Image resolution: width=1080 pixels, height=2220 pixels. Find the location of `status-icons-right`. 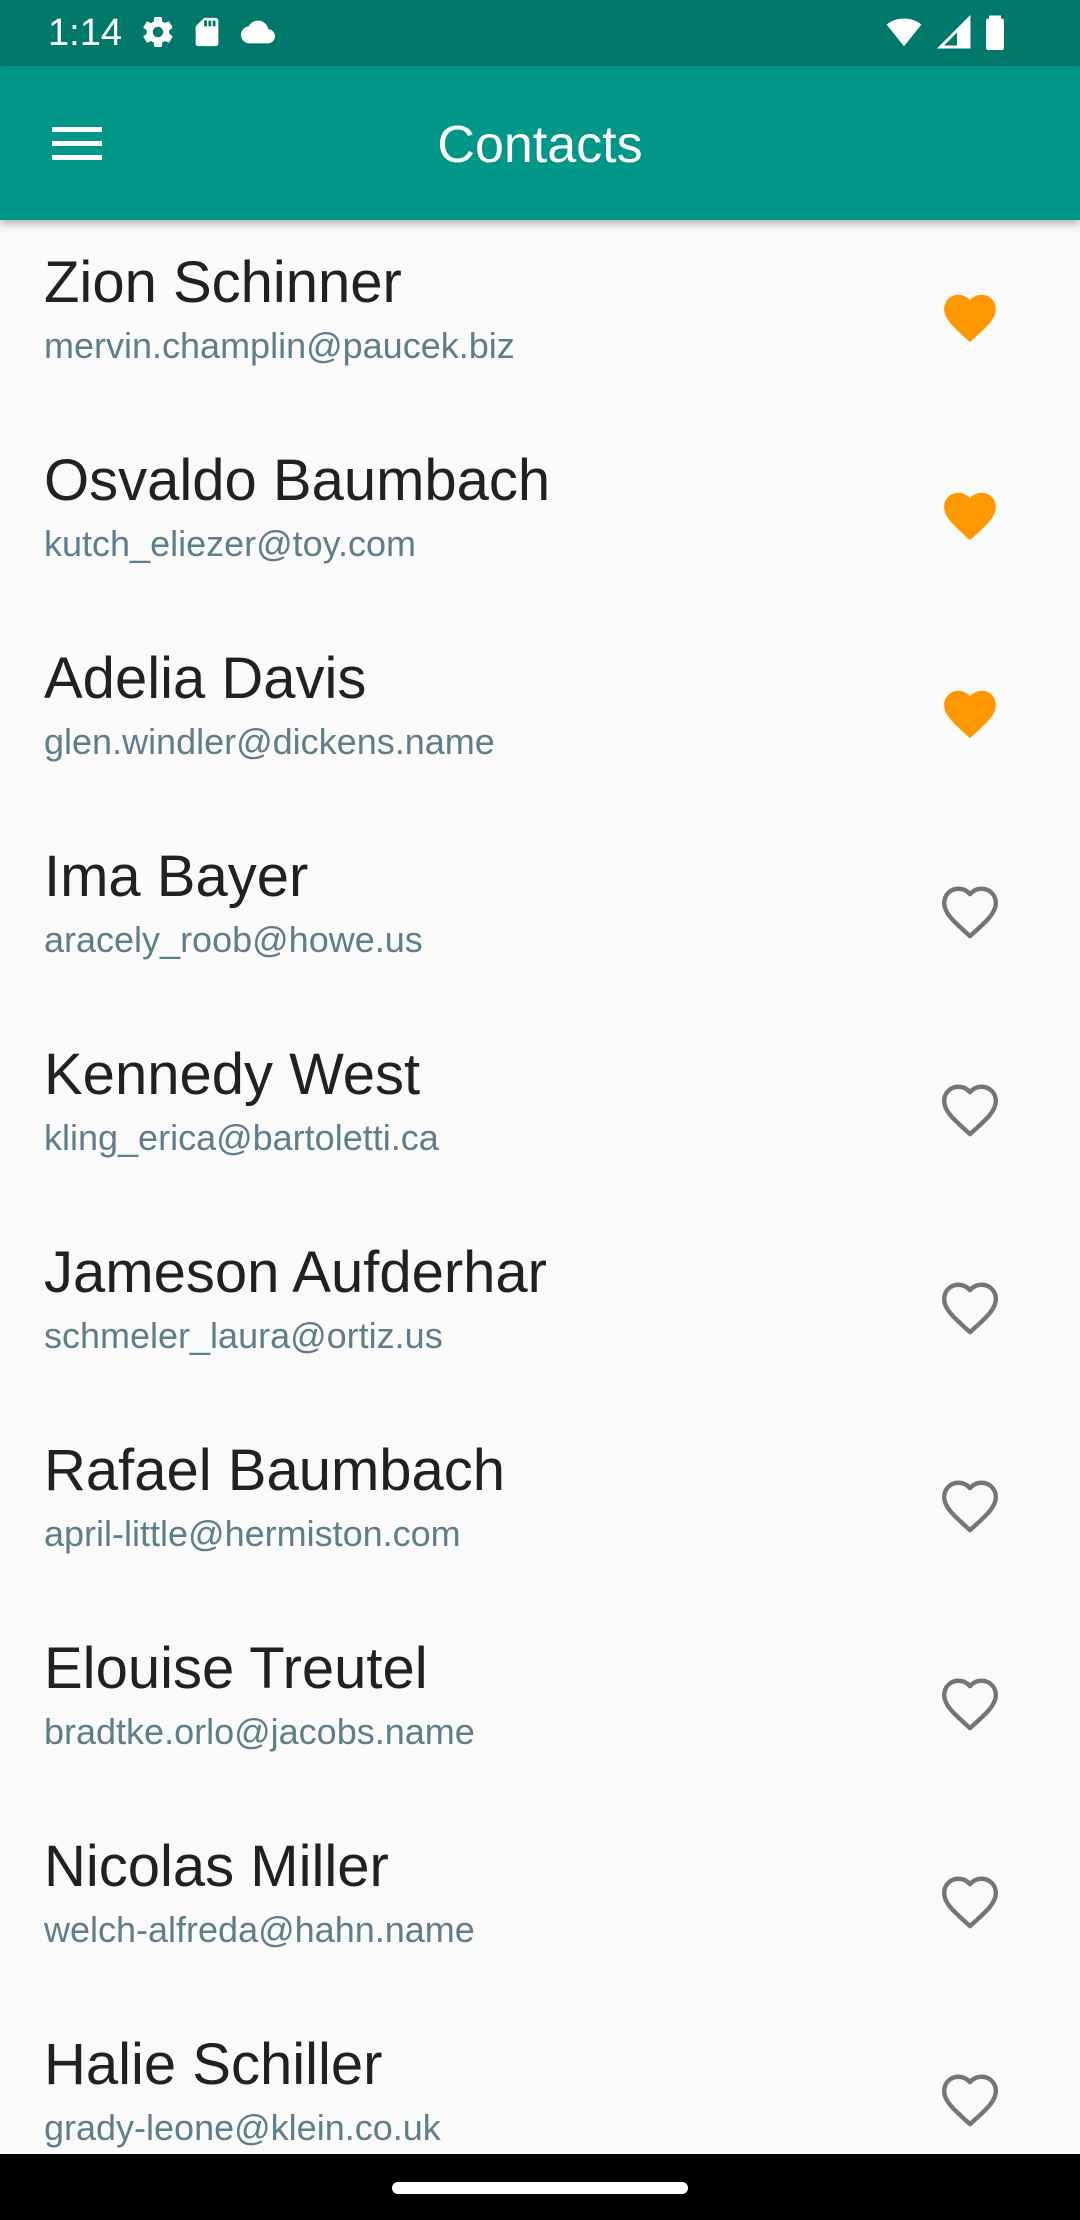

status-icons-right is located at coordinates (945, 34).